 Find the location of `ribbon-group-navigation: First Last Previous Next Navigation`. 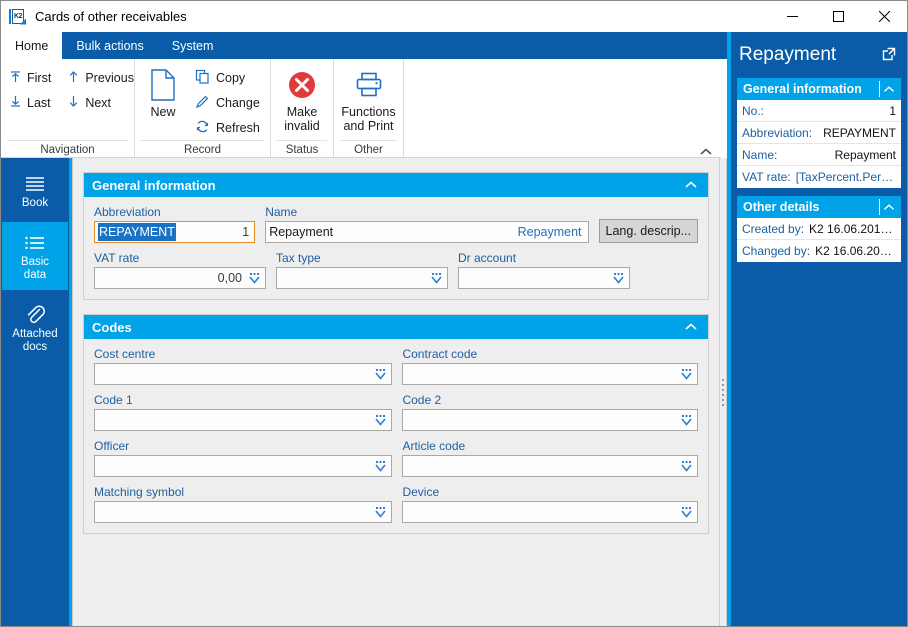

ribbon-group-navigation: First Last Previous Next Navigation is located at coordinates (68, 108).